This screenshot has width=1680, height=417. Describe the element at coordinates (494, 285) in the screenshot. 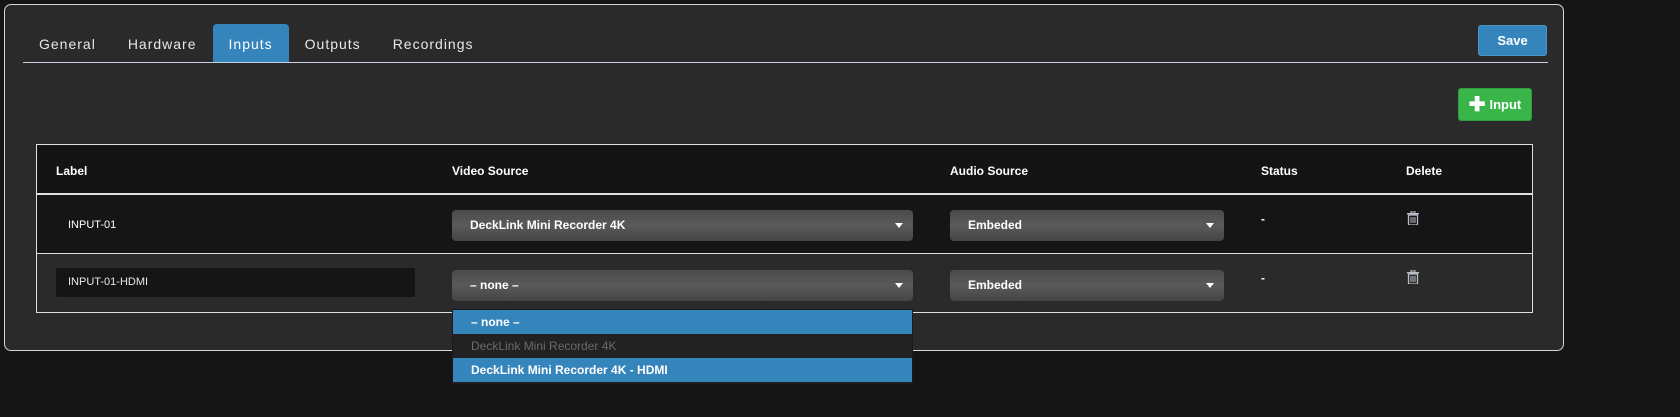

I see `select-value: – none –` at that location.